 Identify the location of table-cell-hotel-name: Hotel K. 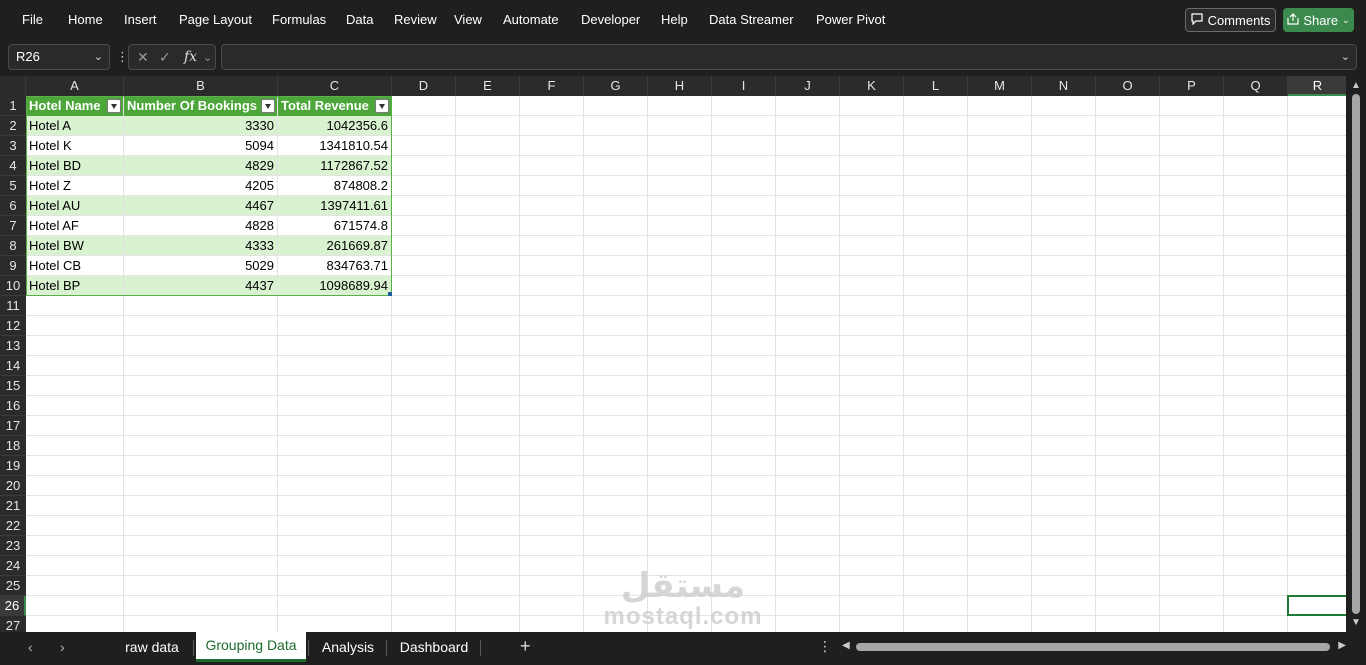
(74, 145).